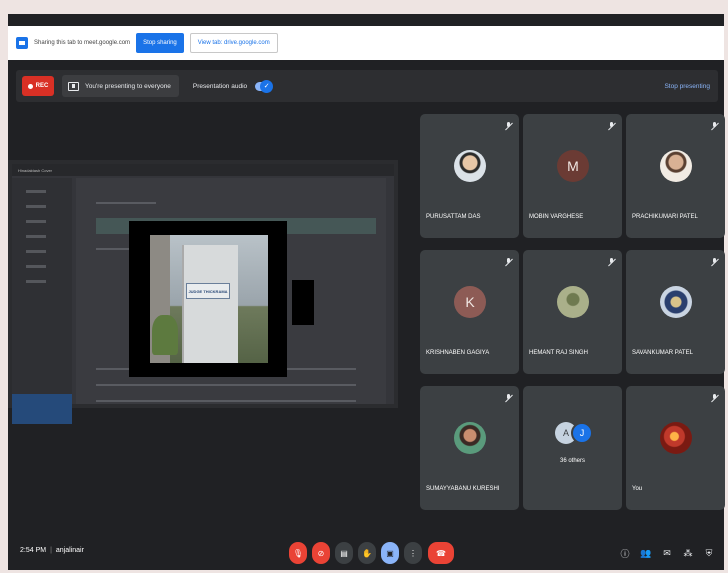  I want to click on doc-toolbar: Hinadaktash Cover, so click(203, 170).